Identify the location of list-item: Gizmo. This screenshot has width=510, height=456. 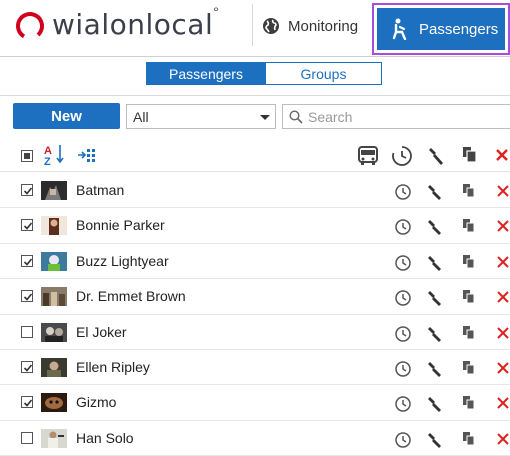
(255, 403).